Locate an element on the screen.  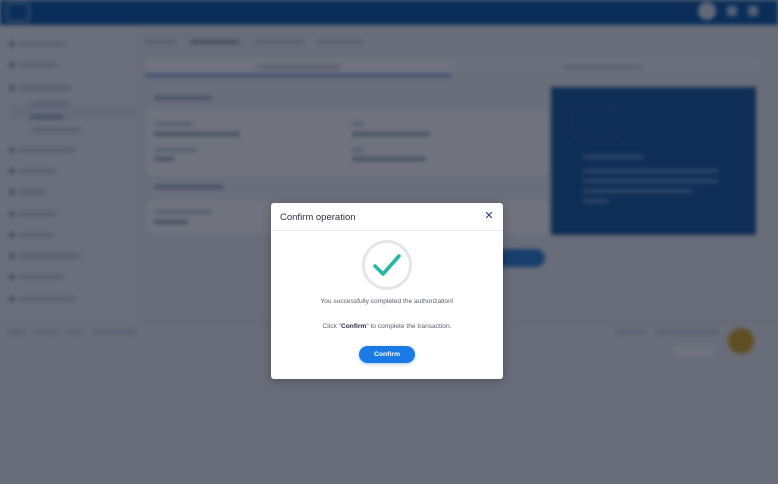
instruction-prefix: Click " is located at coordinates (331, 326).